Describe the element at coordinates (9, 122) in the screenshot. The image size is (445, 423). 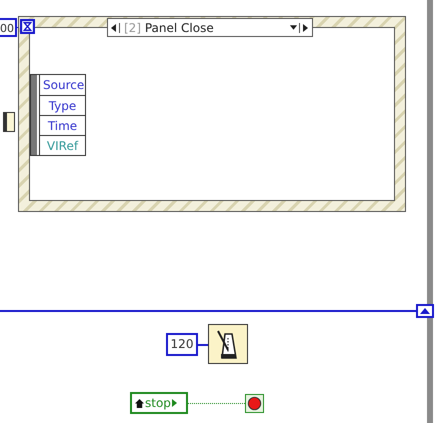
I see `cluster-terminal-icon` at that location.